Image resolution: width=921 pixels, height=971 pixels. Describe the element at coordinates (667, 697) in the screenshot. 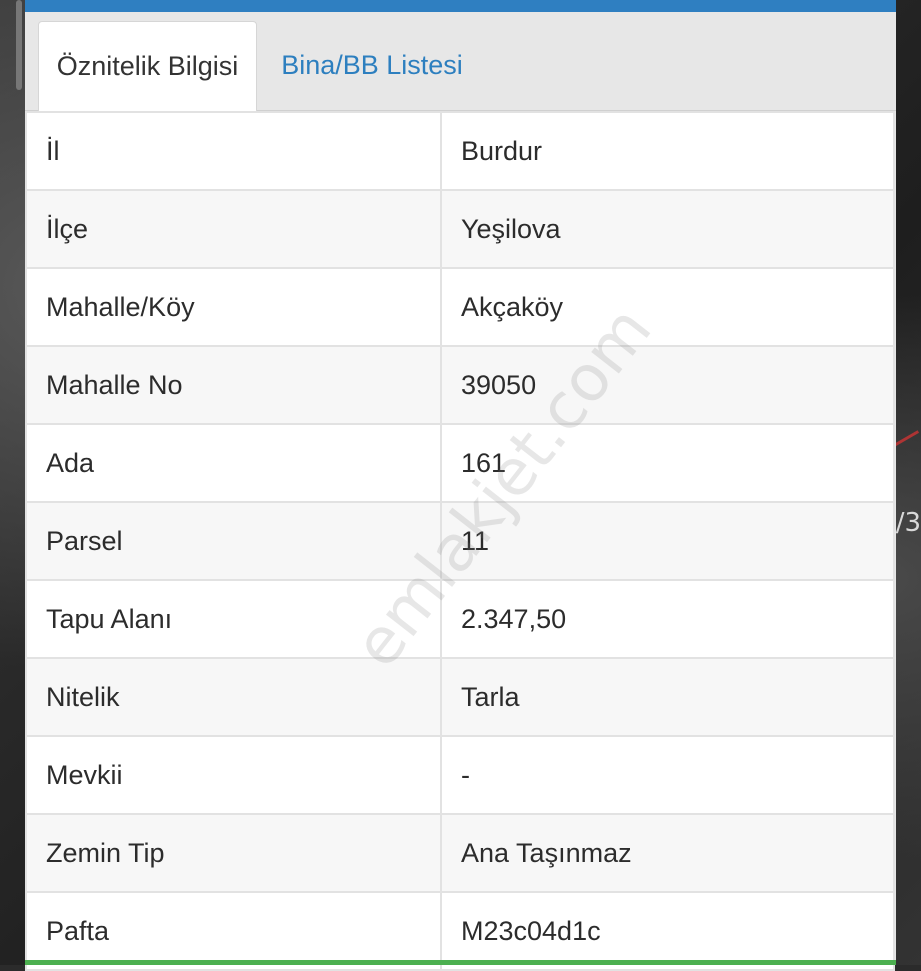

I see `row-value: Tarla` at that location.